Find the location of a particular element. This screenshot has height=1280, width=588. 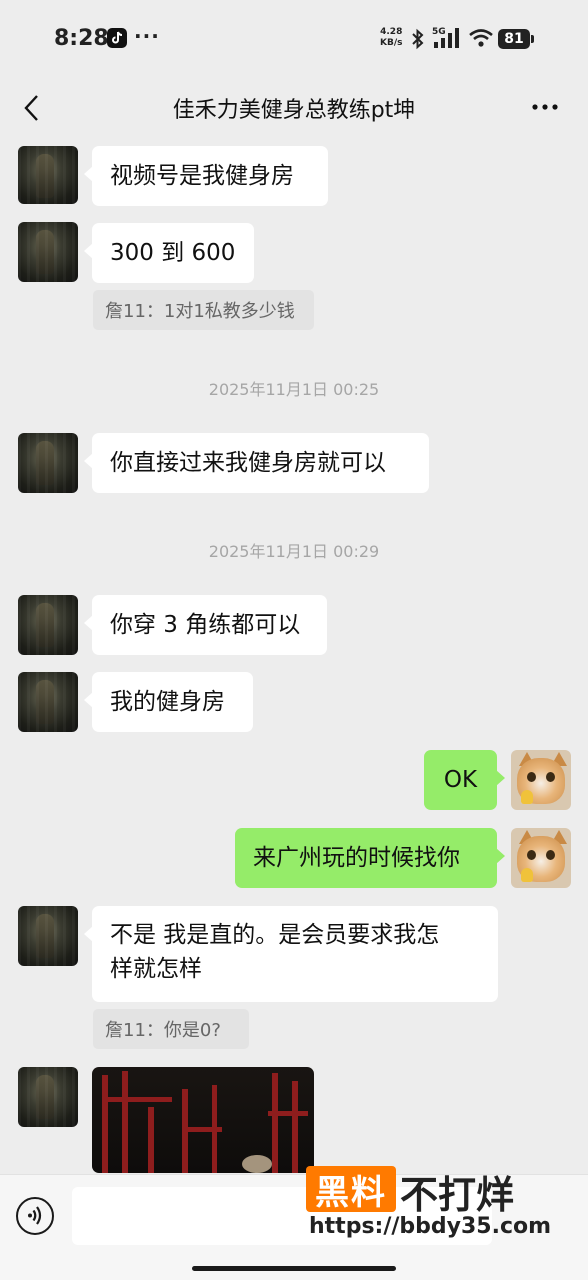

my-message-bubble: OK is located at coordinates (464, 780).